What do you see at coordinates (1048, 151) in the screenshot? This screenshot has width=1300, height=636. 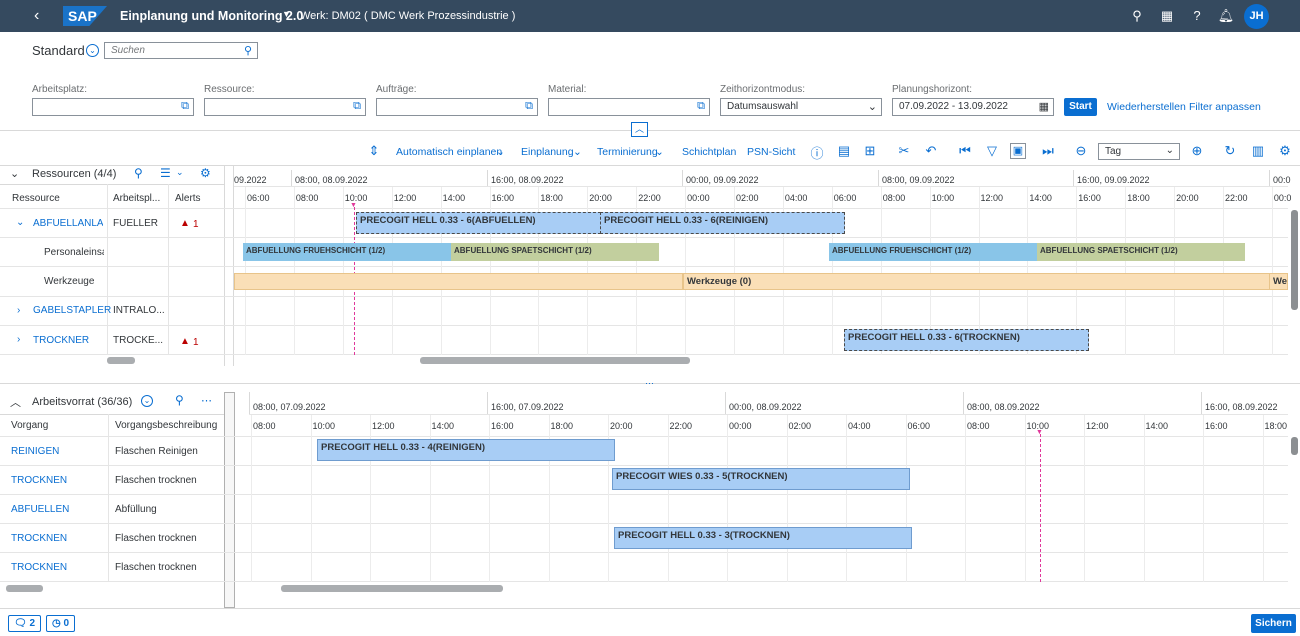 I see `last-icon: ⏭` at bounding box center [1048, 151].